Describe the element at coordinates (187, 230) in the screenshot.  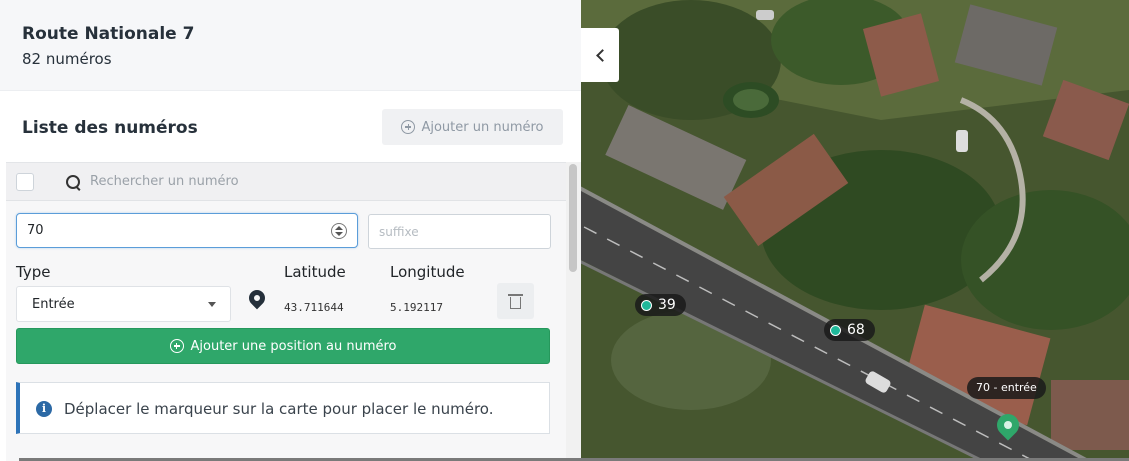
I see `number-input: 70` at that location.